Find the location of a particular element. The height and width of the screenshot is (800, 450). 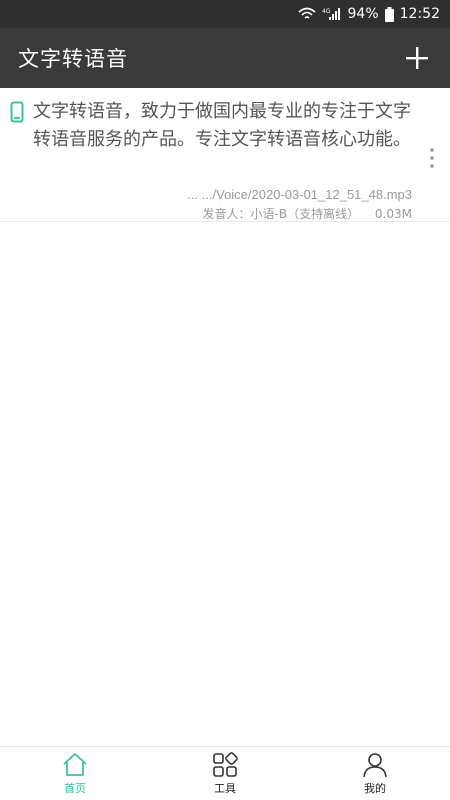

speaker-label: 发音人：小语-B（支持离线） is located at coordinates (281, 214).